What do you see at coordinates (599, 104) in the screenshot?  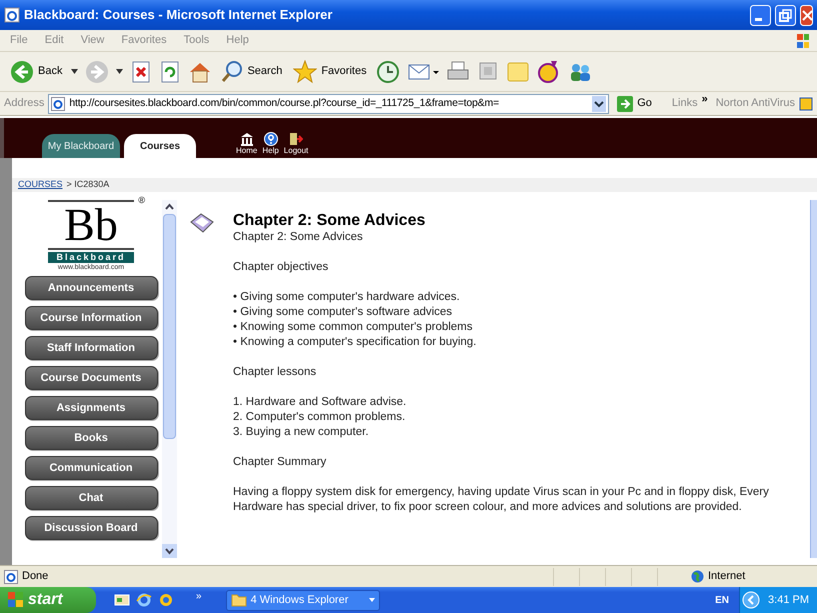 I see `dropdown-icon` at bounding box center [599, 104].